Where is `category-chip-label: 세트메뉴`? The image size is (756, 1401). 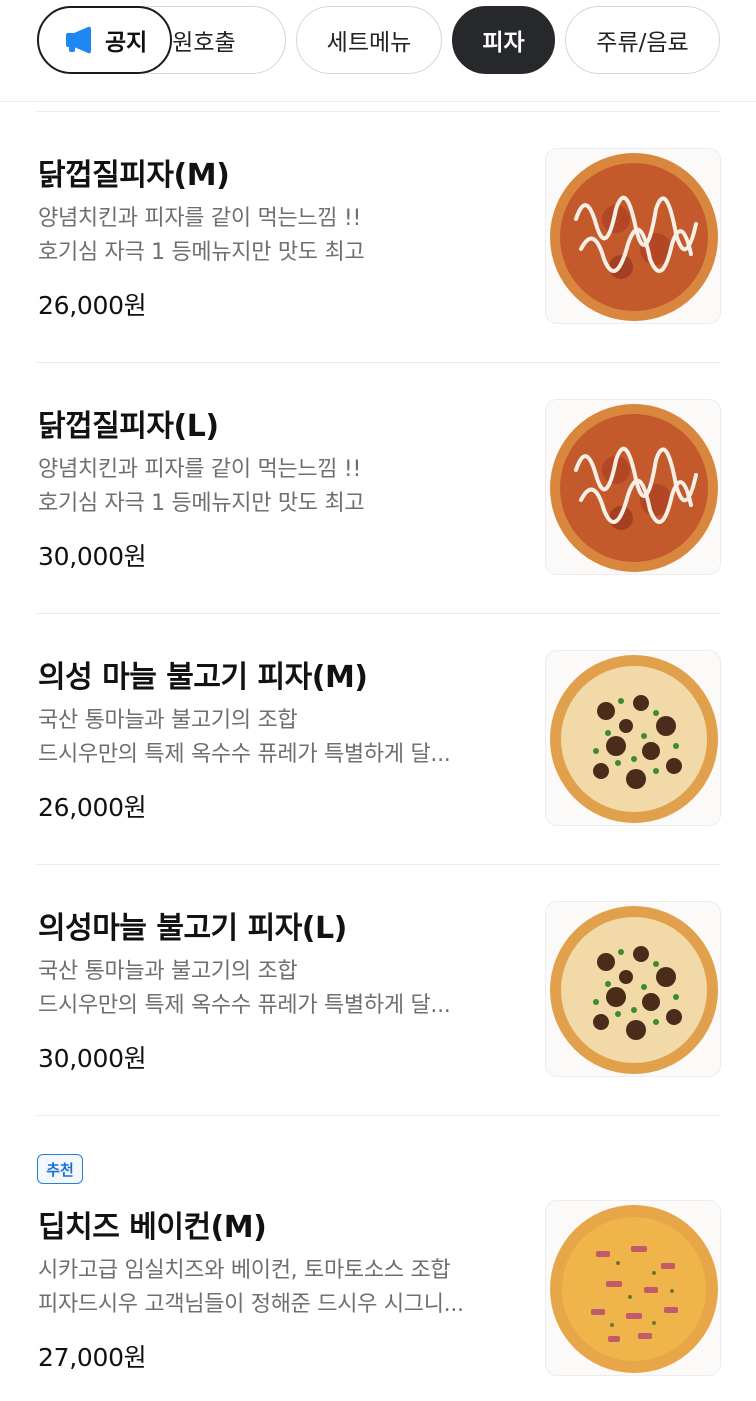 category-chip-label: 세트메뉴 is located at coordinates (369, 43).